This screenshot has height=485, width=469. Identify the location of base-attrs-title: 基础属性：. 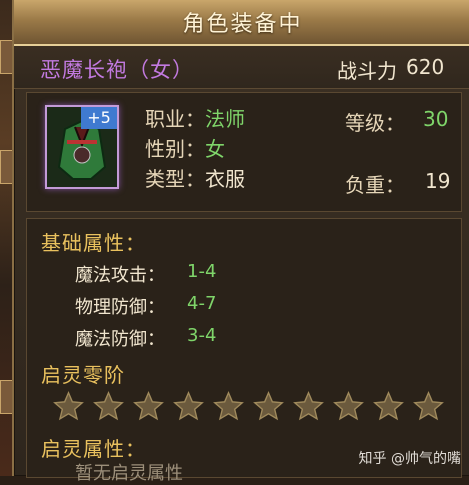
(93, 243).